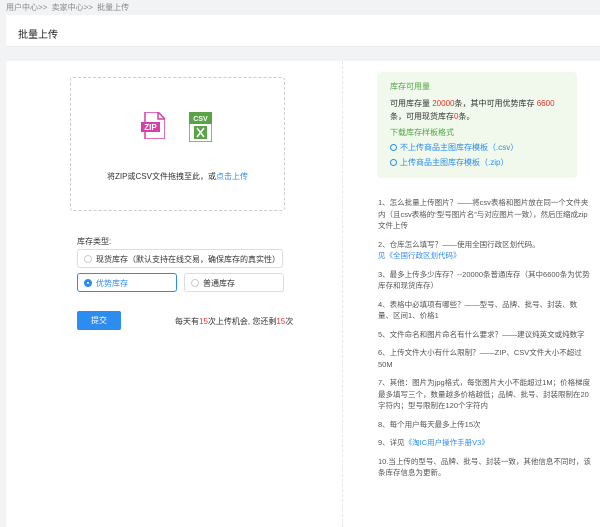 The width and height of the screenshot is (600, 527). Describe the element at coordinates (112, 283) in the screenshot. I see `option-label: 优势库存` at that location.